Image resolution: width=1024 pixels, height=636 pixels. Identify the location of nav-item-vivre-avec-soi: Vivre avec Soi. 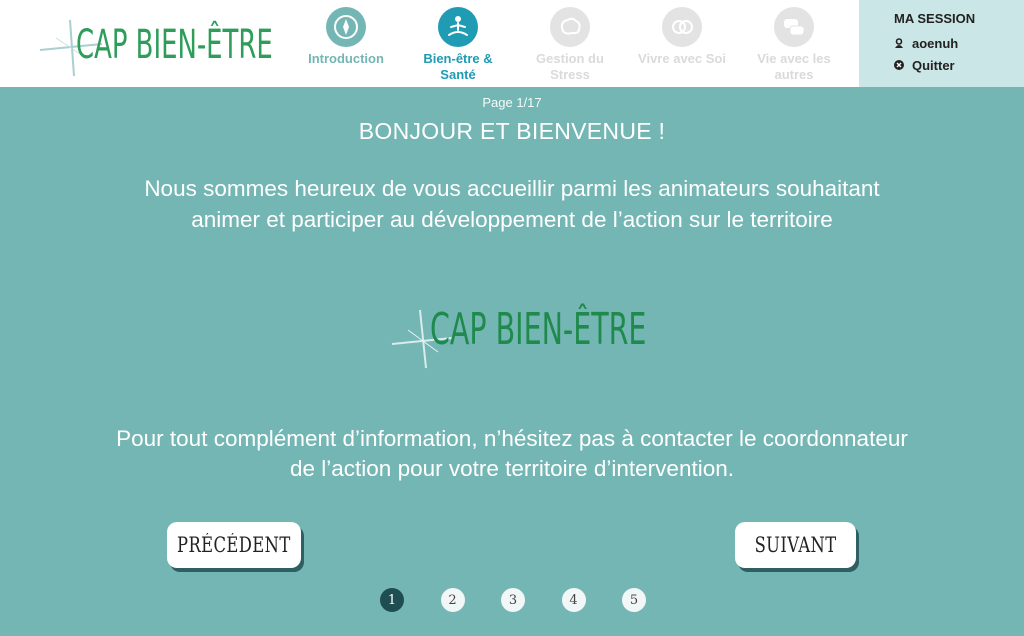
(682, 43).